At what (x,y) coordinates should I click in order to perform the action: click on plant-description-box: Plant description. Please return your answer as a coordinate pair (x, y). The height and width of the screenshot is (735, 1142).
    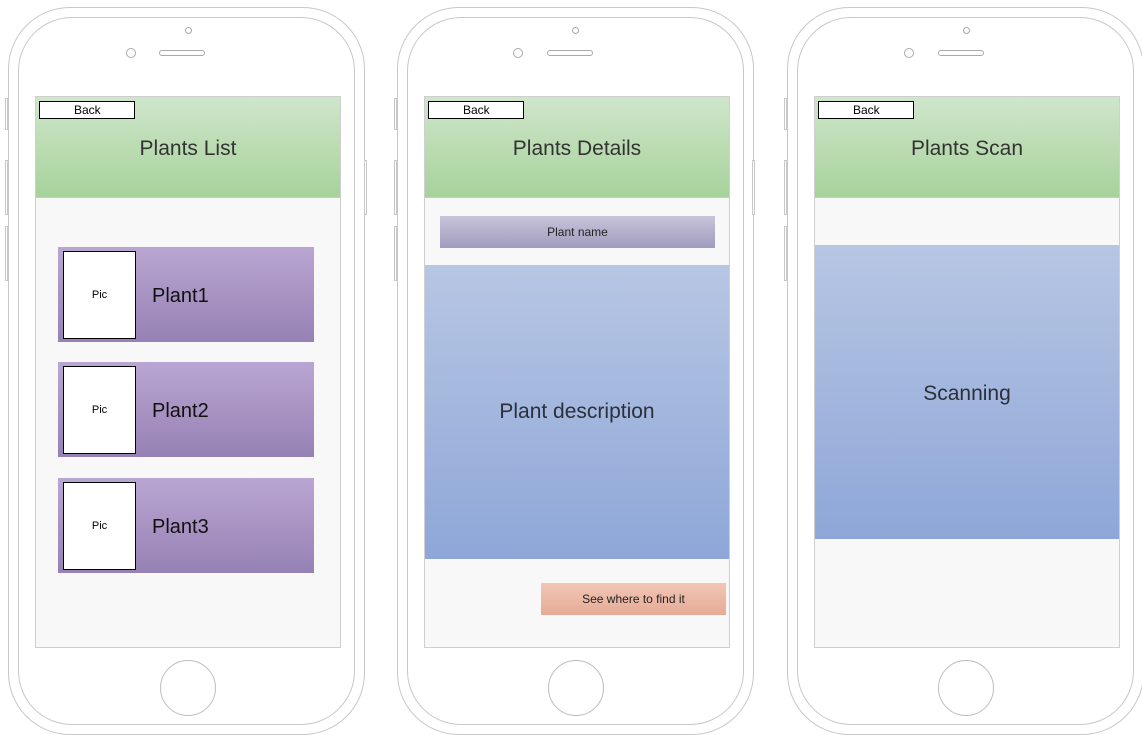
    Looking at the image, I should click on (577, 412).